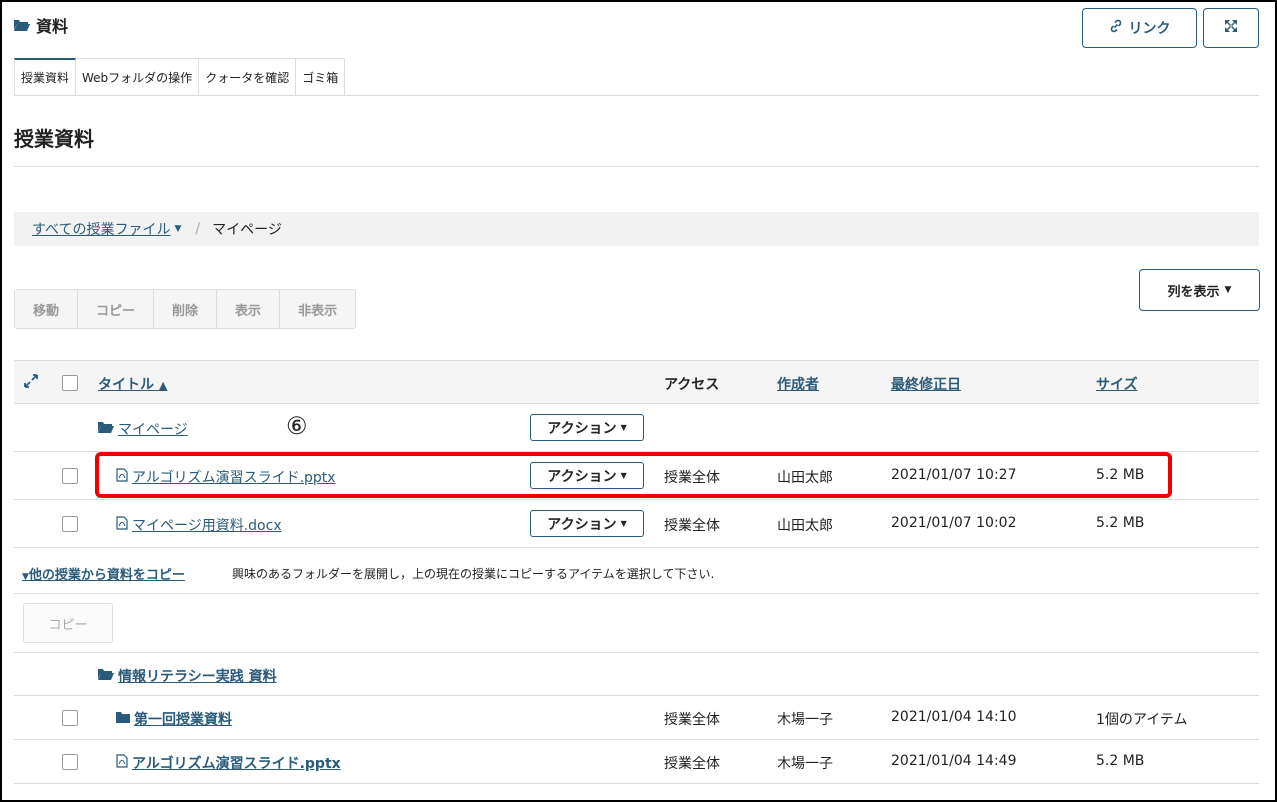 The width and height of the screenshot is (1277, 802). I want to click on step-number-label: ⑥, so click(297, 426).